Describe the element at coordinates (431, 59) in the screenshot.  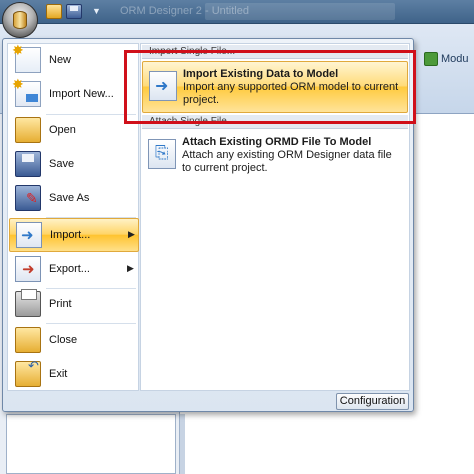
I see `module-icon` at that location.